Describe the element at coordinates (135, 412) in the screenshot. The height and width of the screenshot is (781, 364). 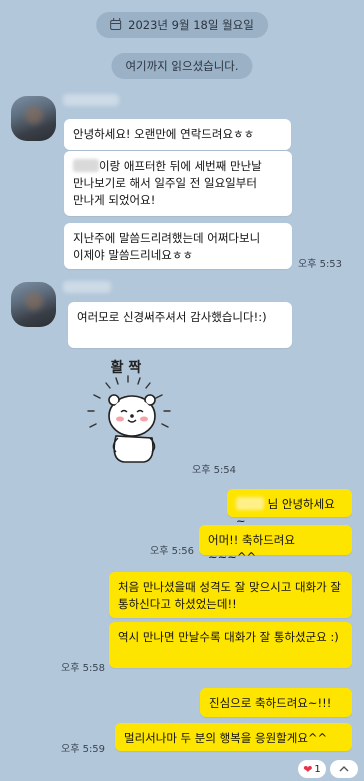
I see `sticker-image: 활 짝` at that location.